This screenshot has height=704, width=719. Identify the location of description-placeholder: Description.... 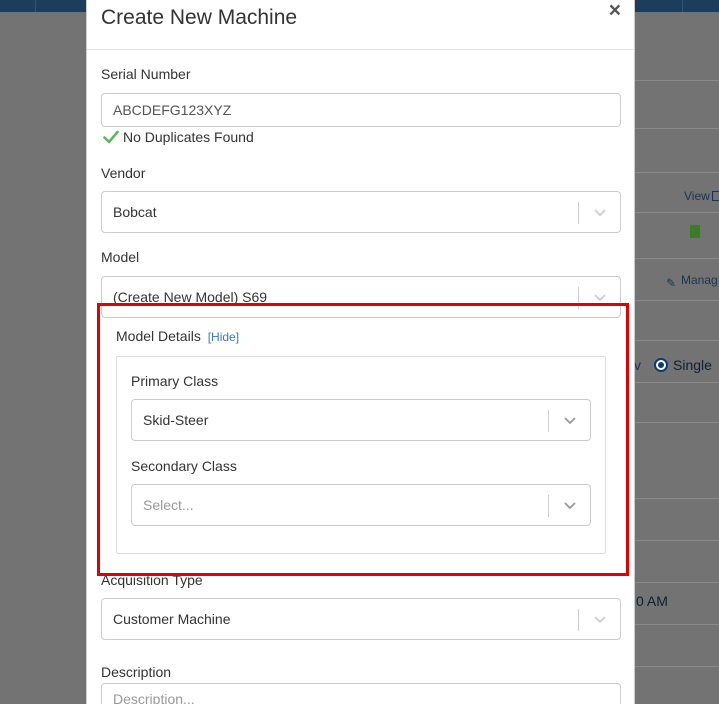
(154, 697).